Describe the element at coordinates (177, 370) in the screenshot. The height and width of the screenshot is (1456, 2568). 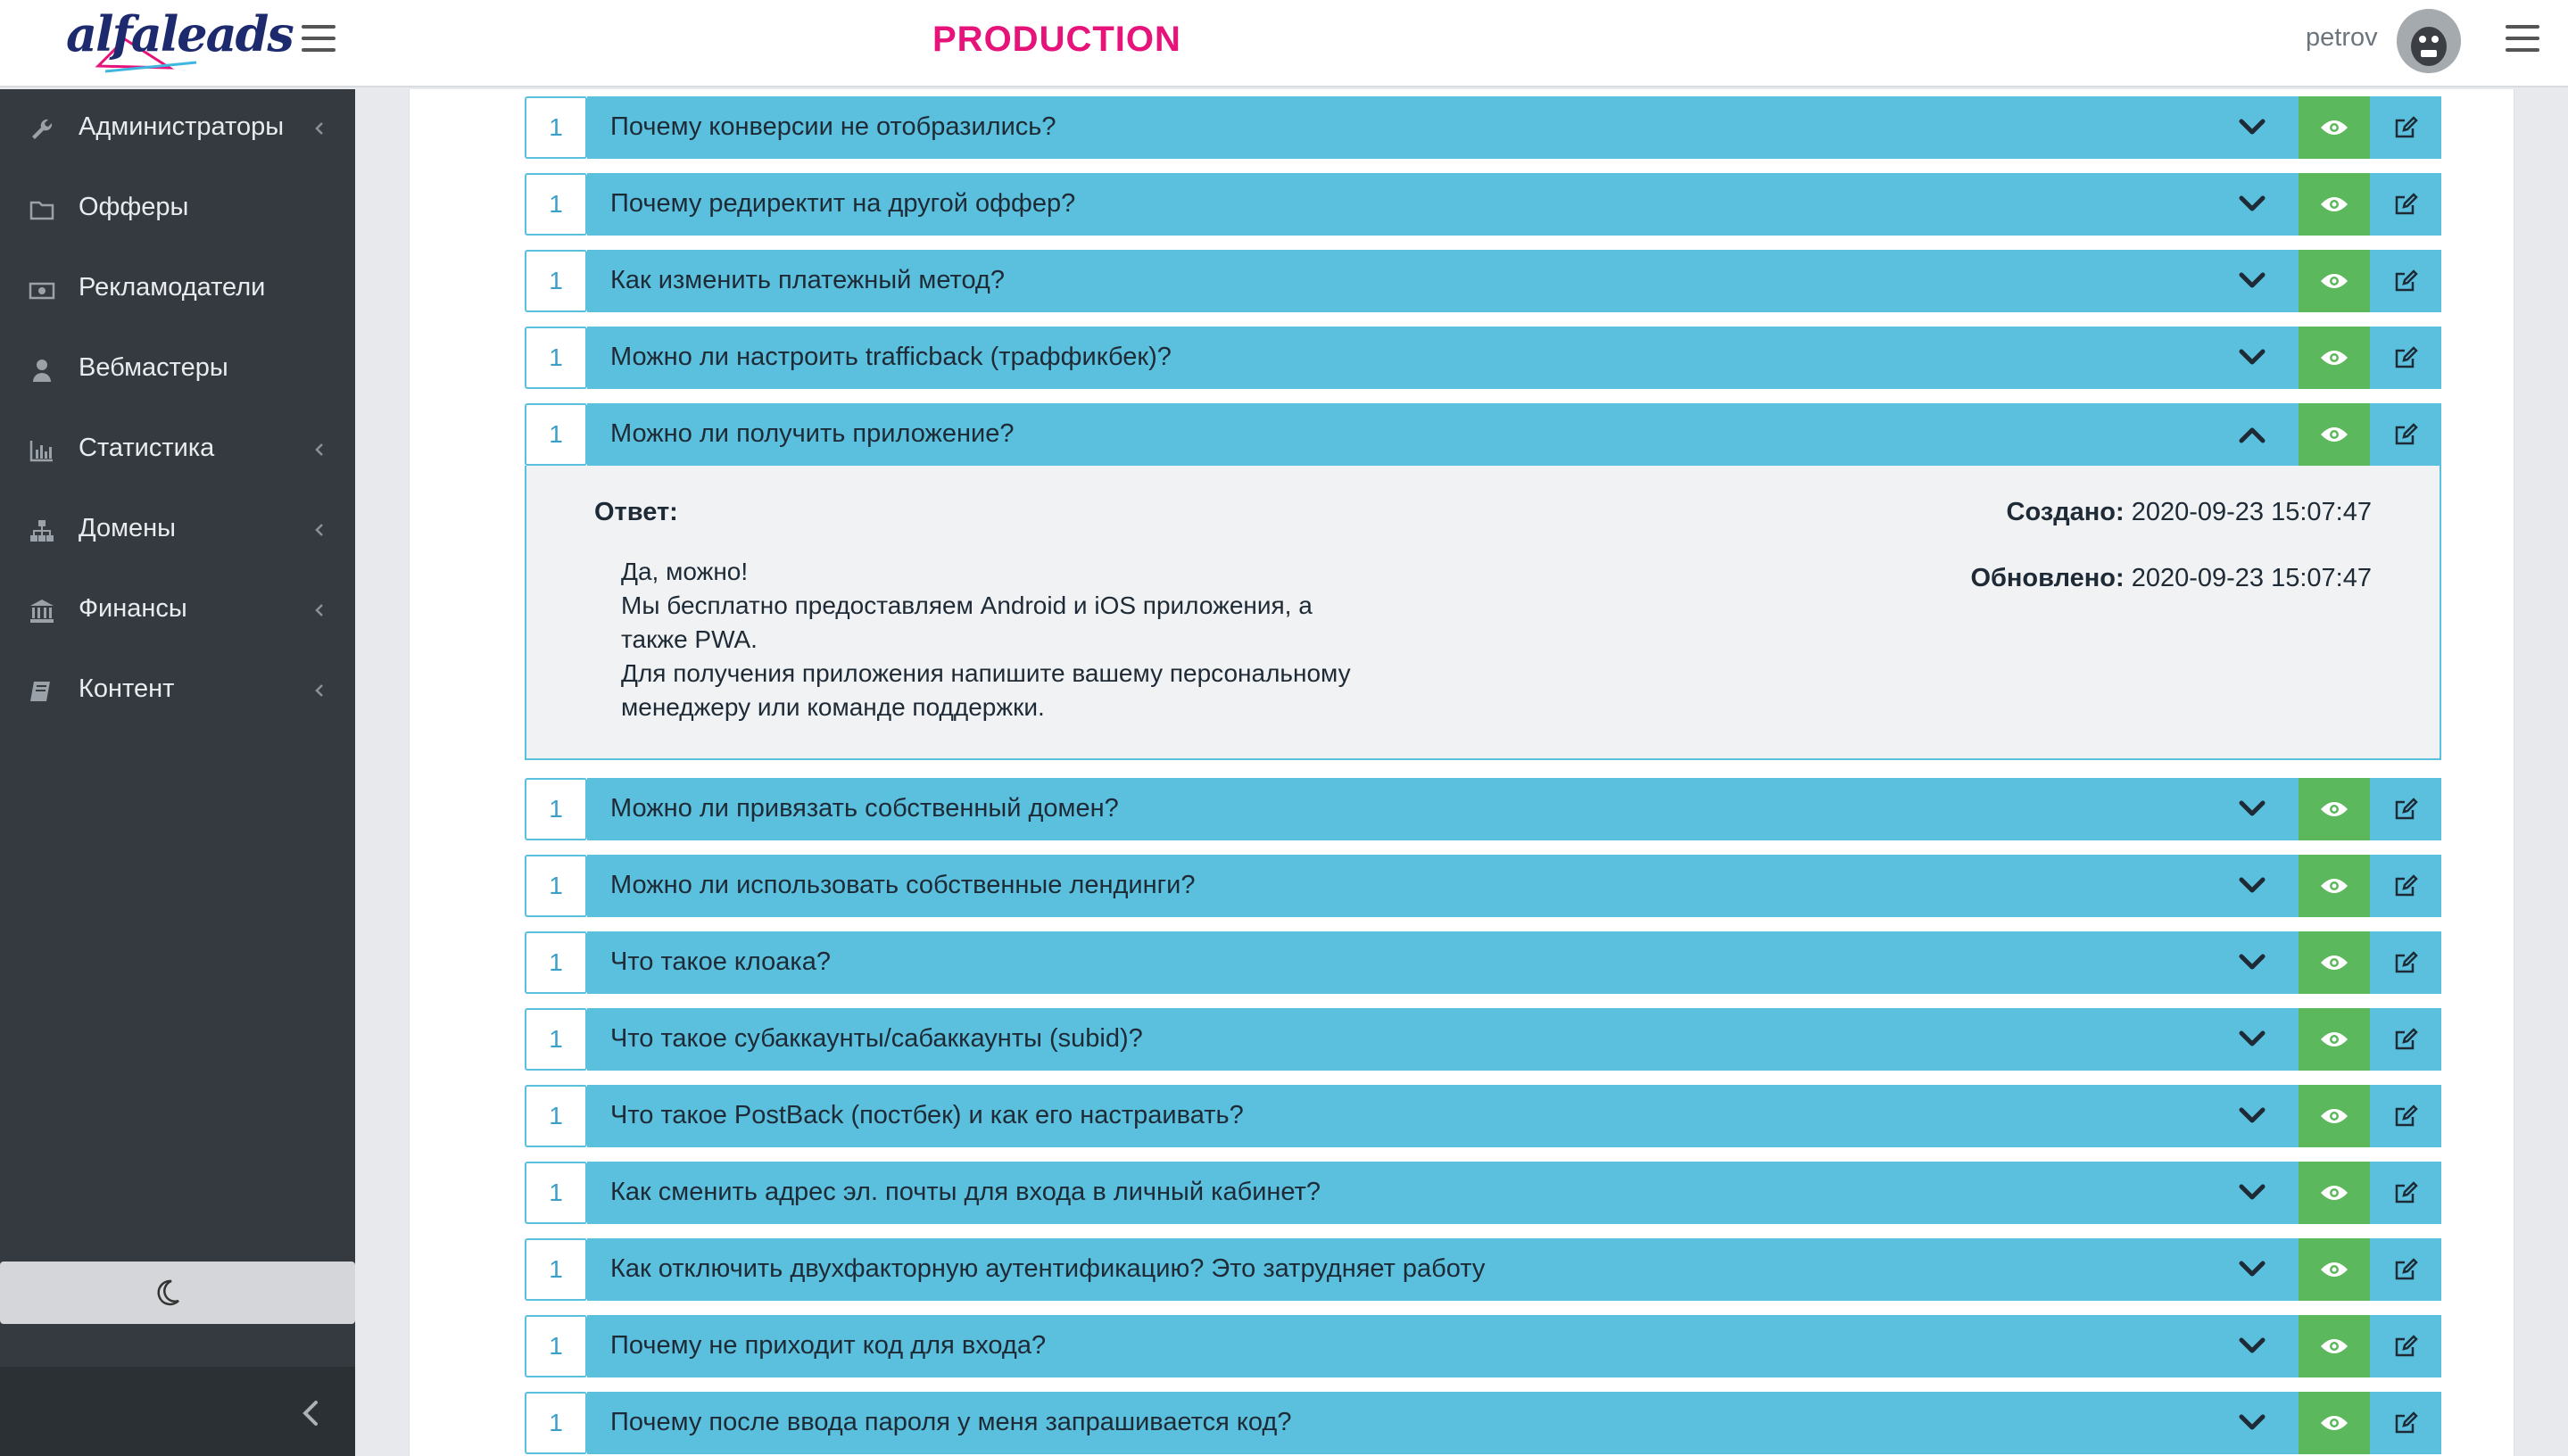
I see `sidebar-item-4: Вебмастеры` at that location.